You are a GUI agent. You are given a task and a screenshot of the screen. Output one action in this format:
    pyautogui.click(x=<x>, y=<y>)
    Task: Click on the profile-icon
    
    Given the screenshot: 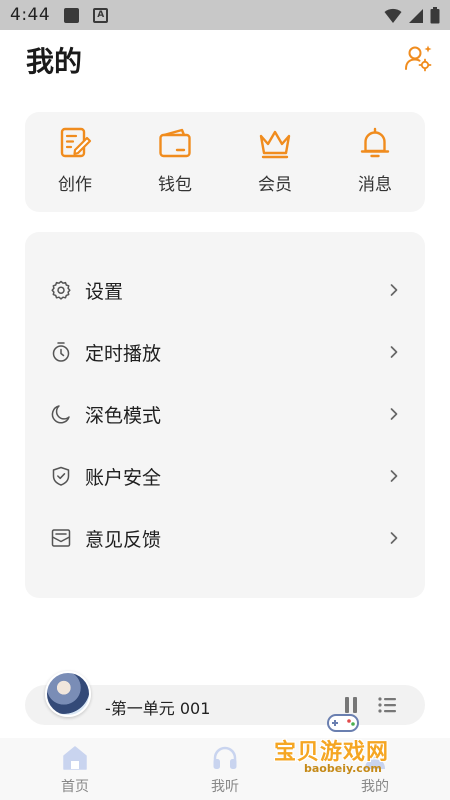 What is the action you would take?
    pyautogui.click(x=375, y=758)
    